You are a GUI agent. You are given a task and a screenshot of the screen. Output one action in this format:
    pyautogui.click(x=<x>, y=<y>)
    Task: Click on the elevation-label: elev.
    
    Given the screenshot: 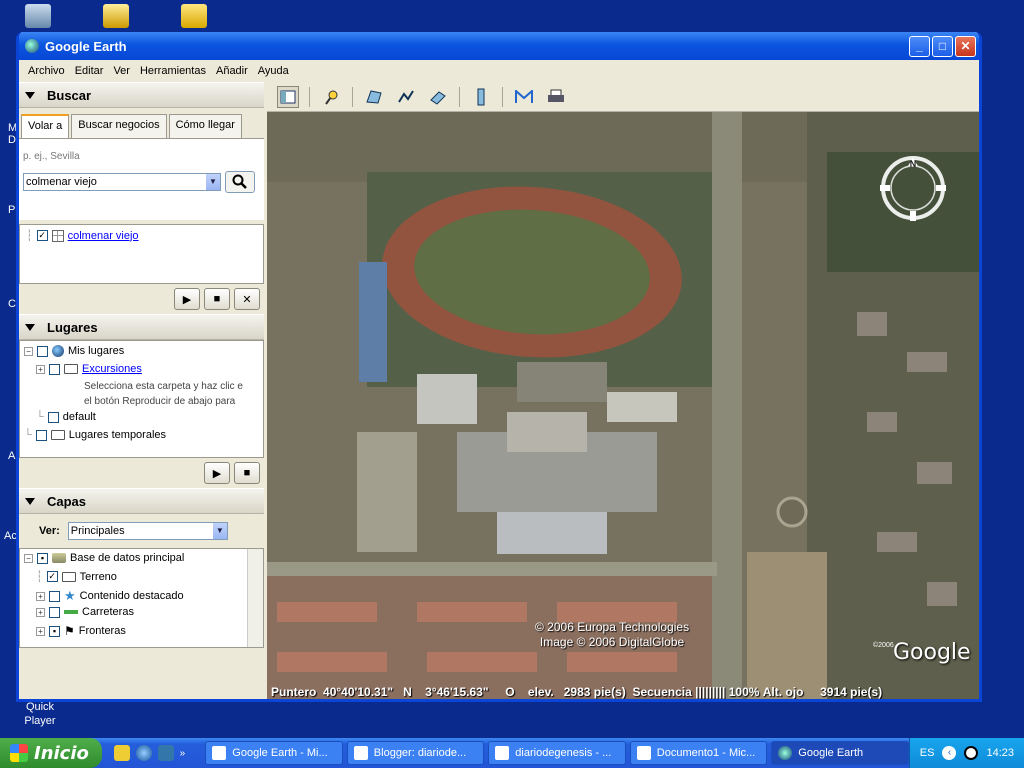 What is the action you would take?
    pyautogui.click(x=540, y=692)
    